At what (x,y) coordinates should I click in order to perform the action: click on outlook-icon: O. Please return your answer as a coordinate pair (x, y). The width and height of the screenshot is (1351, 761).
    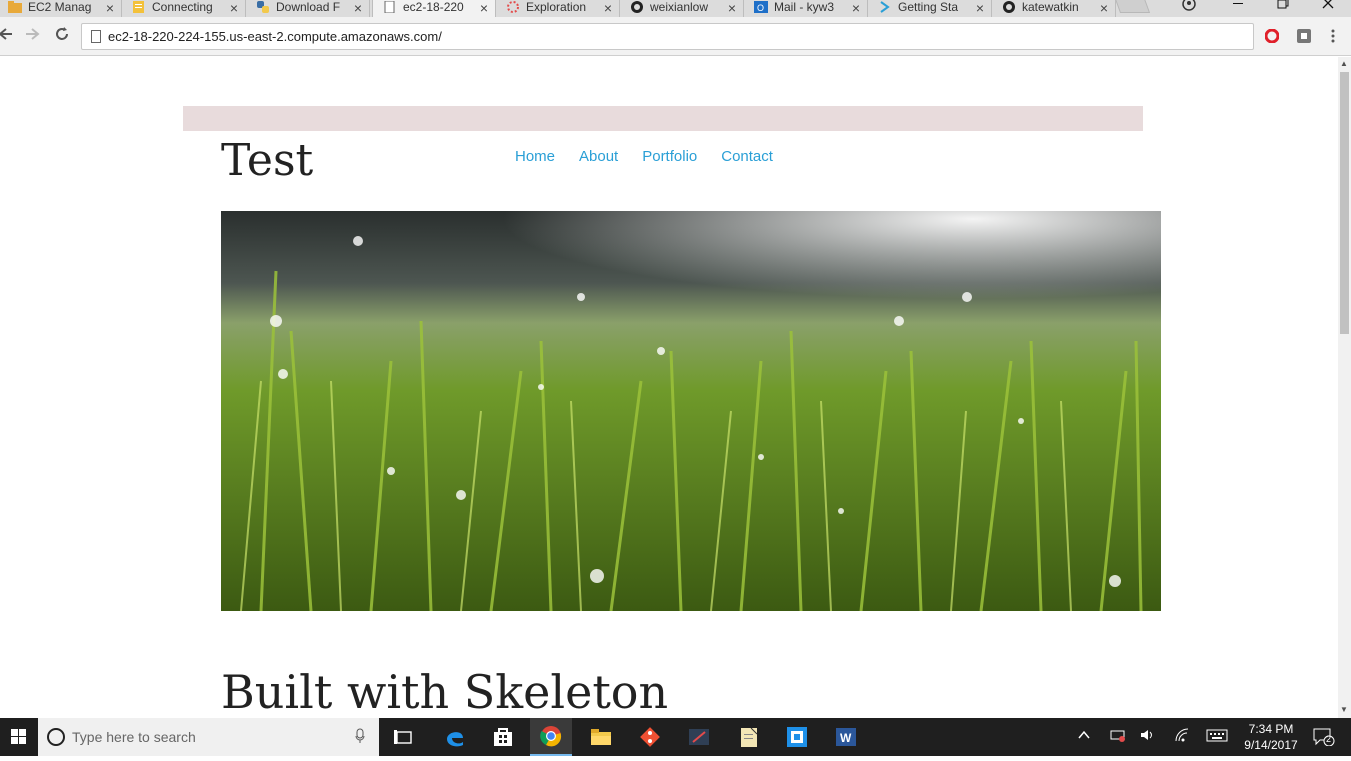
    Looking at the image, I should click on (761, 6).